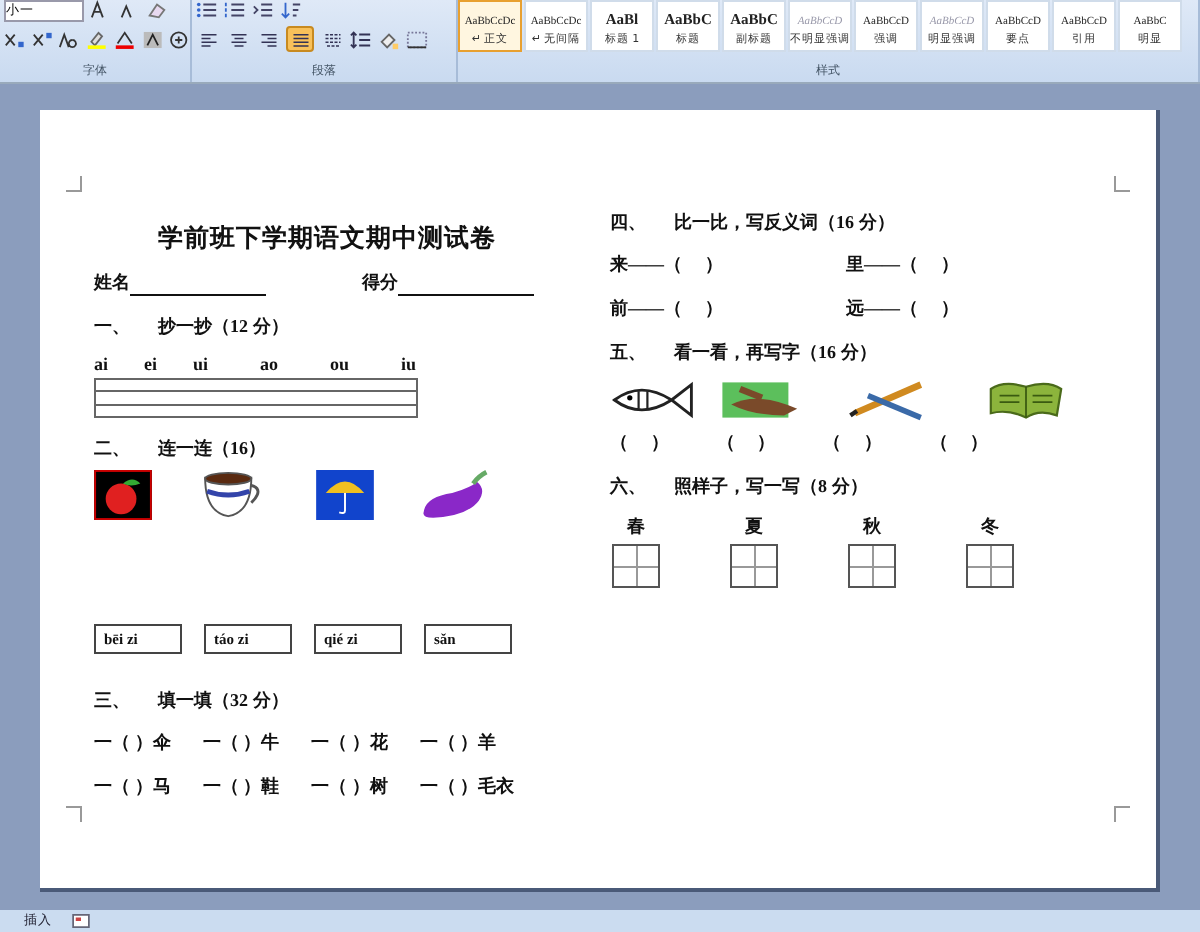 This screenshot has height=932, width=1200. Describe the element at coordinates (212, 448) in the screenshot. I see `section-heading: 连一连（16）` at that location.